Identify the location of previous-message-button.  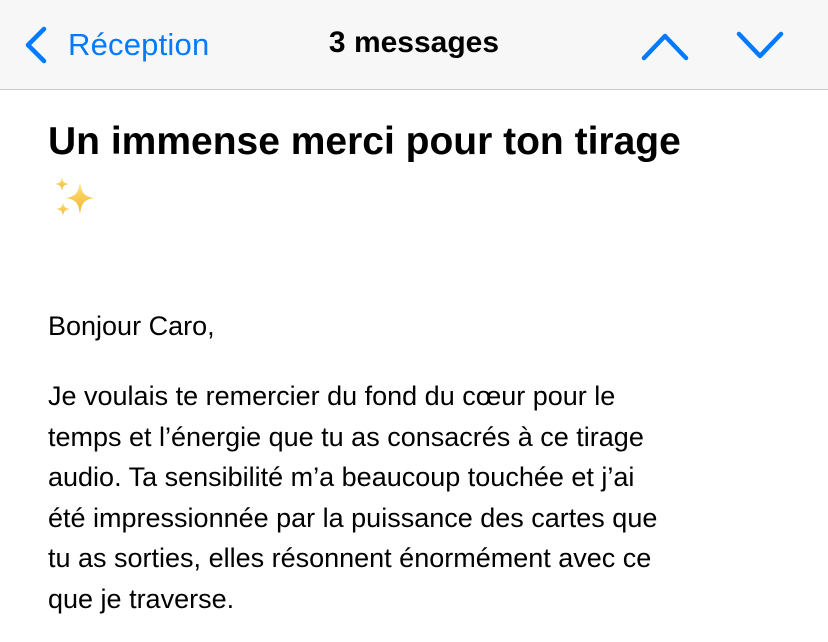
(665, 46).